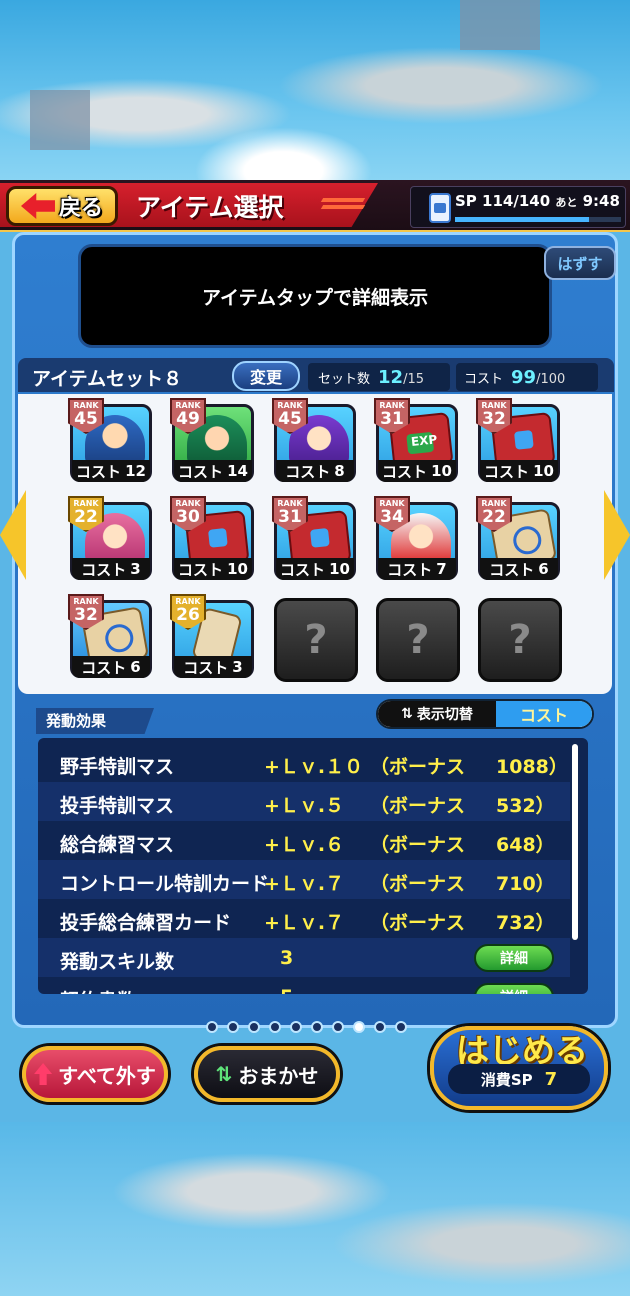 This screenshot has height=1296, width=630. I want to click on item-cost-value: 14, so click(237, 471).